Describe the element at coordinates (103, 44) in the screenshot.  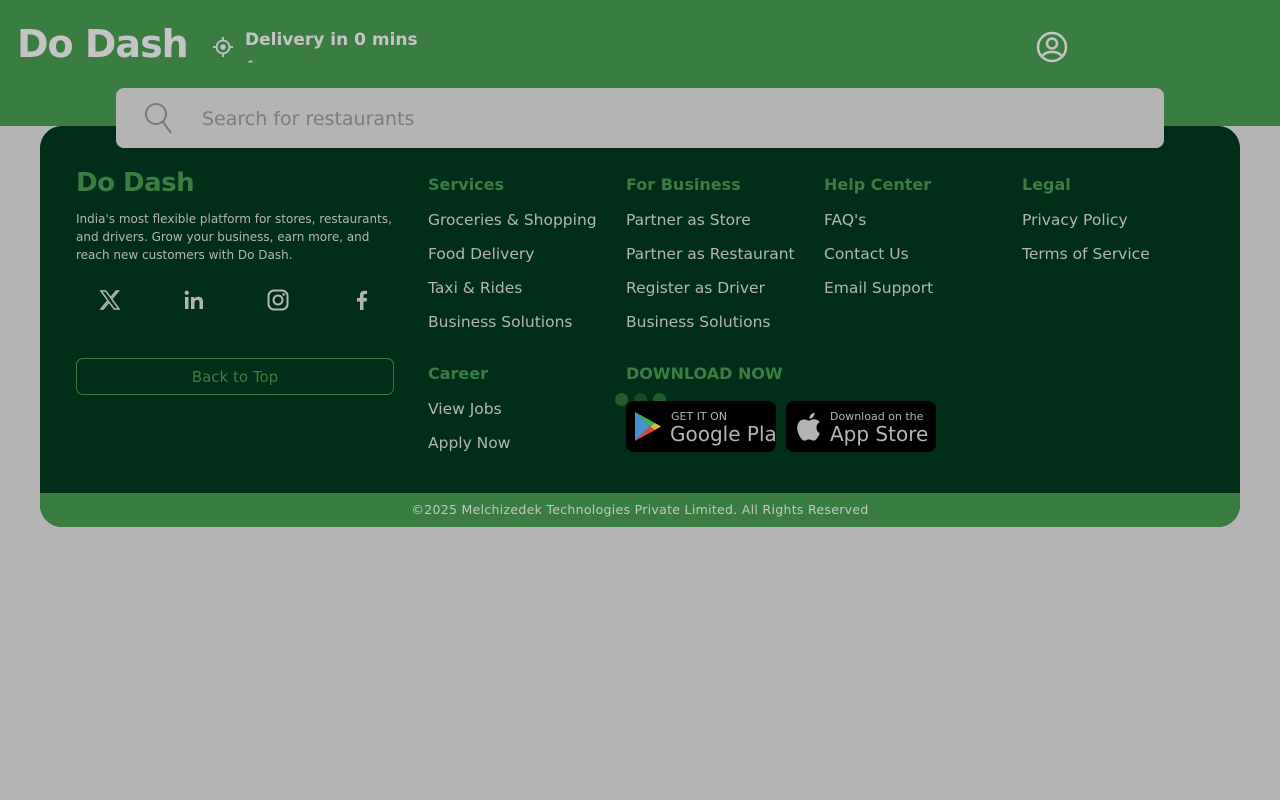
I see `brand-logo: Do Dash` at that location.